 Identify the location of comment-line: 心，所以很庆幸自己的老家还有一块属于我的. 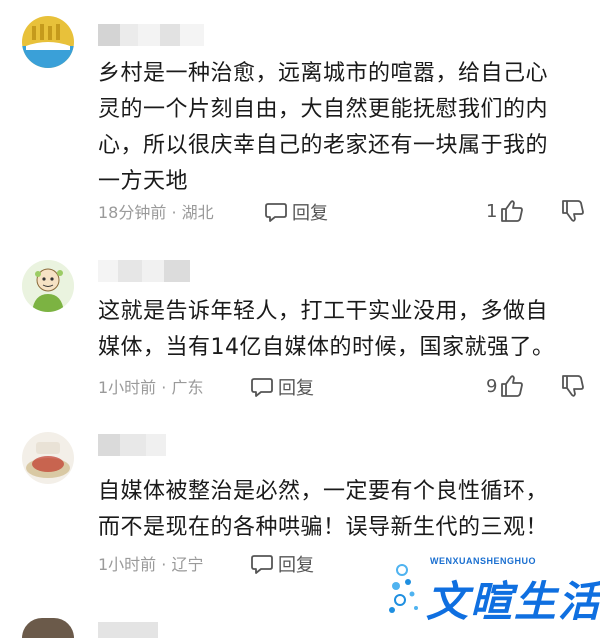
(323, 145).